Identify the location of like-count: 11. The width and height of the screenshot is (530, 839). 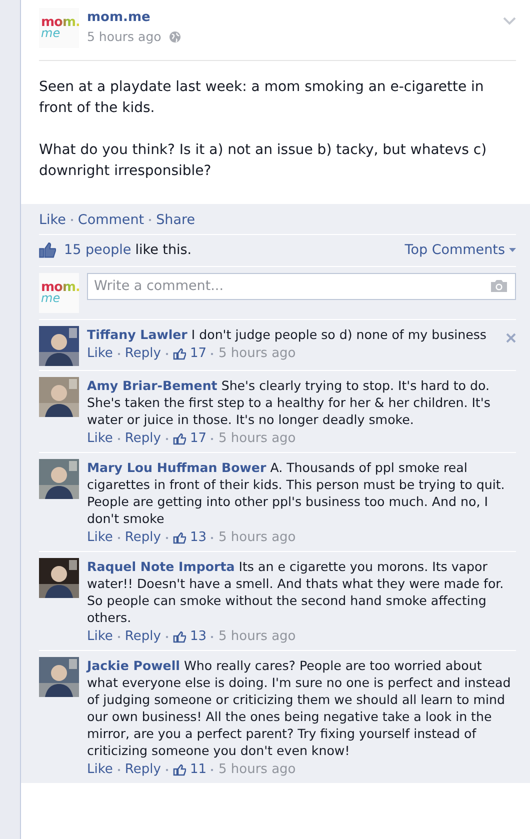
(189, 769).